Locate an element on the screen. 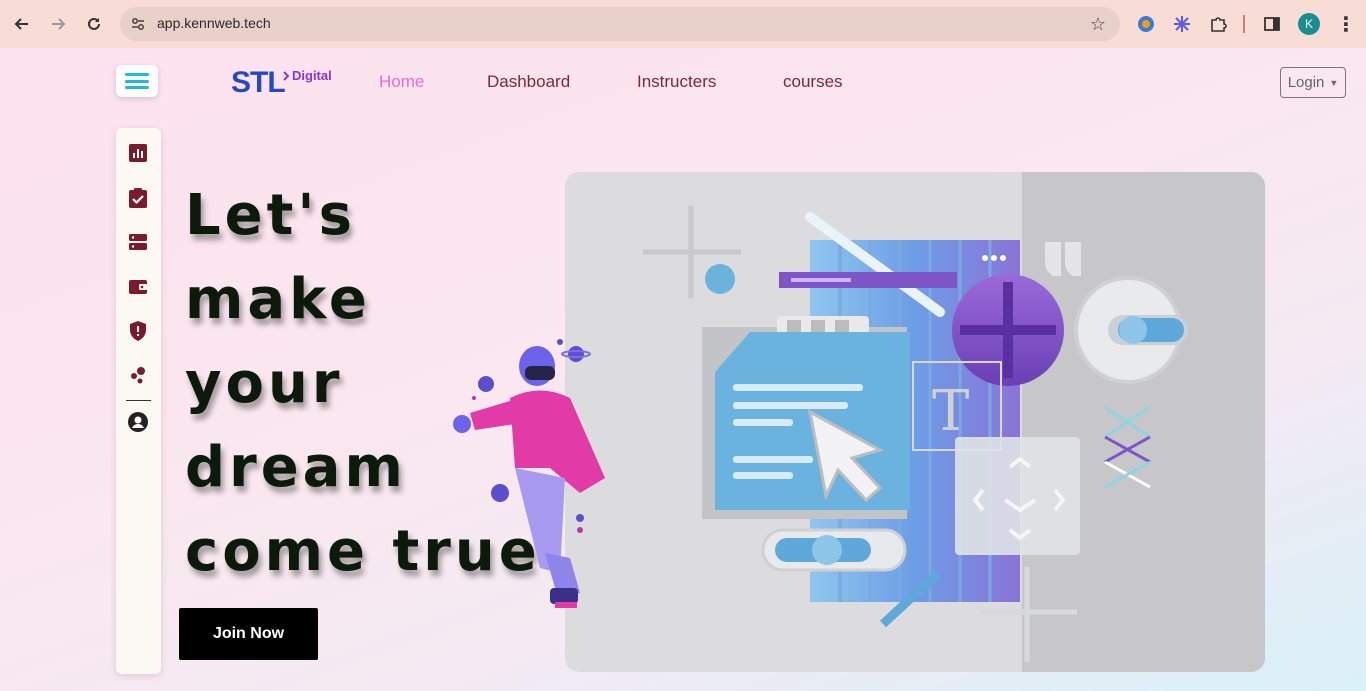 This screenshot has height=691, width=1366. brand-logo: STL Digital is located at coordinates (285, 83).